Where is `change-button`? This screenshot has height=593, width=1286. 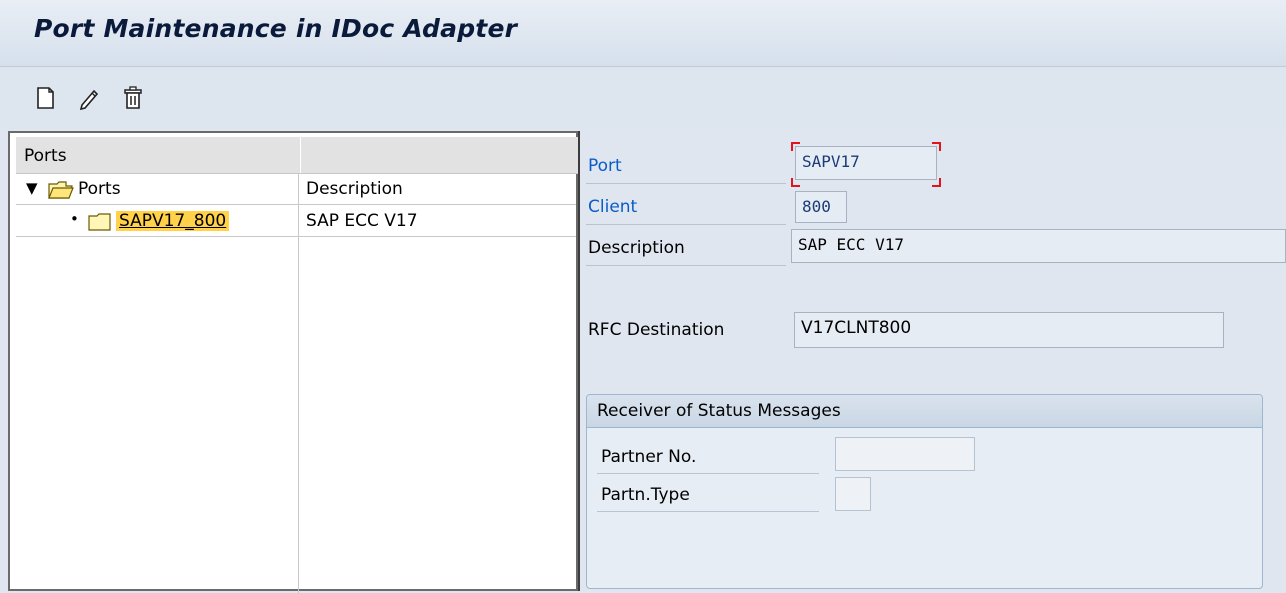 change-button is located at coordinates (89, 98).